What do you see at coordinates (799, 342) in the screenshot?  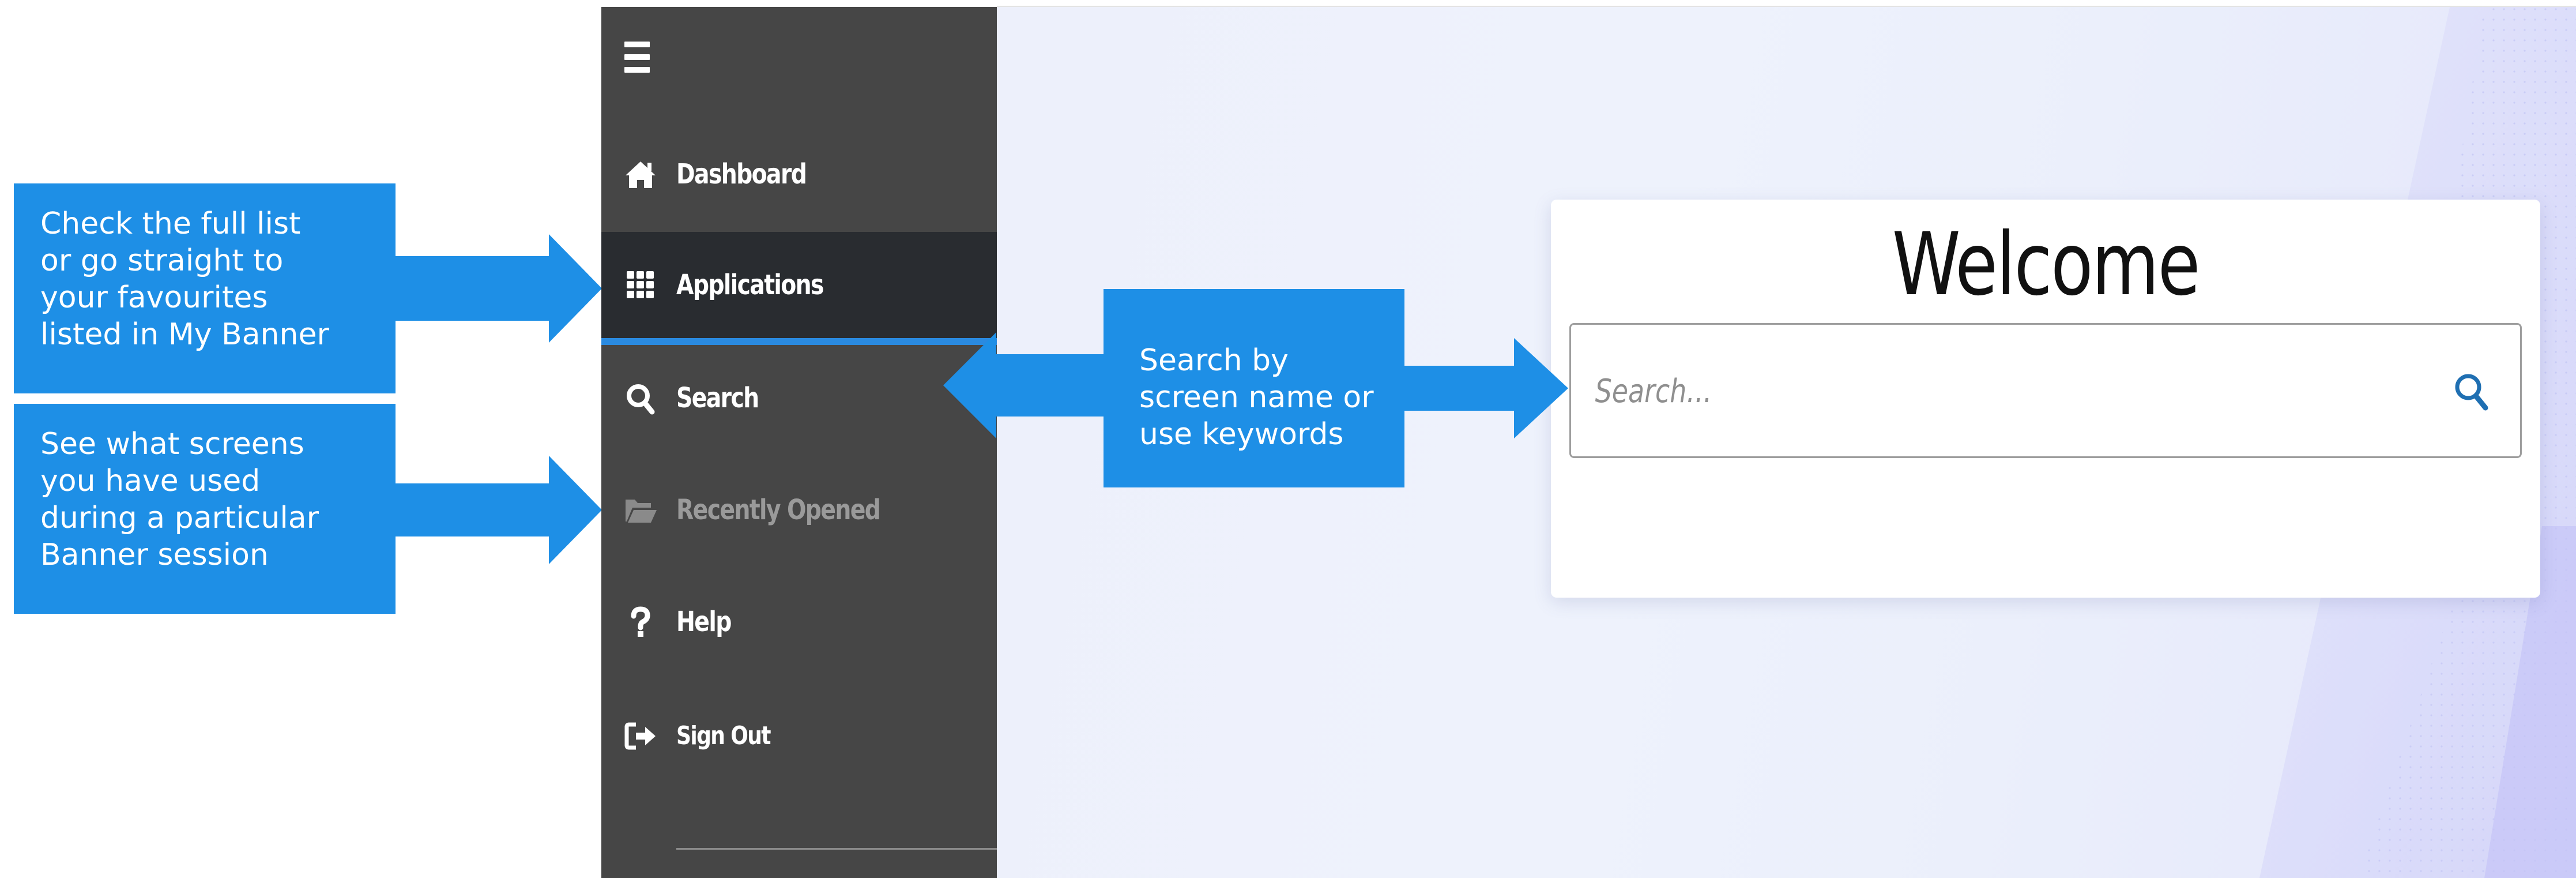 I see `active-indicator` at bounding box center [799, 342].